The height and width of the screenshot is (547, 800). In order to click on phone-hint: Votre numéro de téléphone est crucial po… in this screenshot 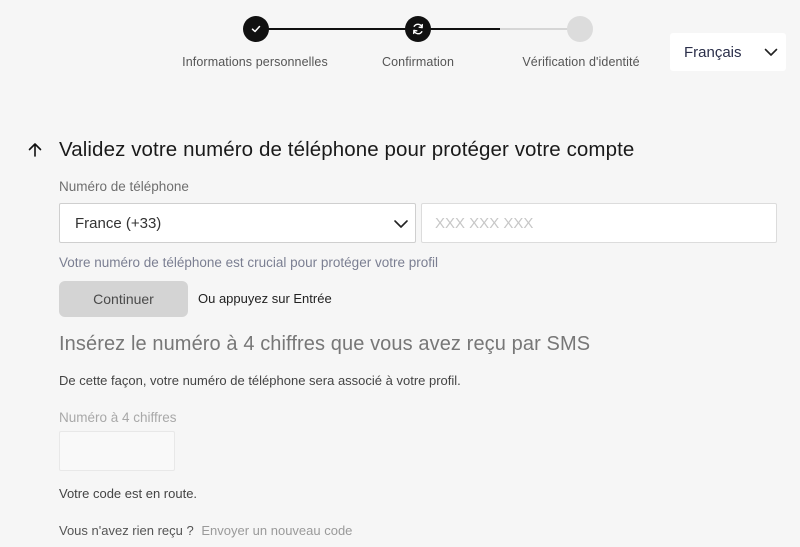, I will do `click(248, 262)`.